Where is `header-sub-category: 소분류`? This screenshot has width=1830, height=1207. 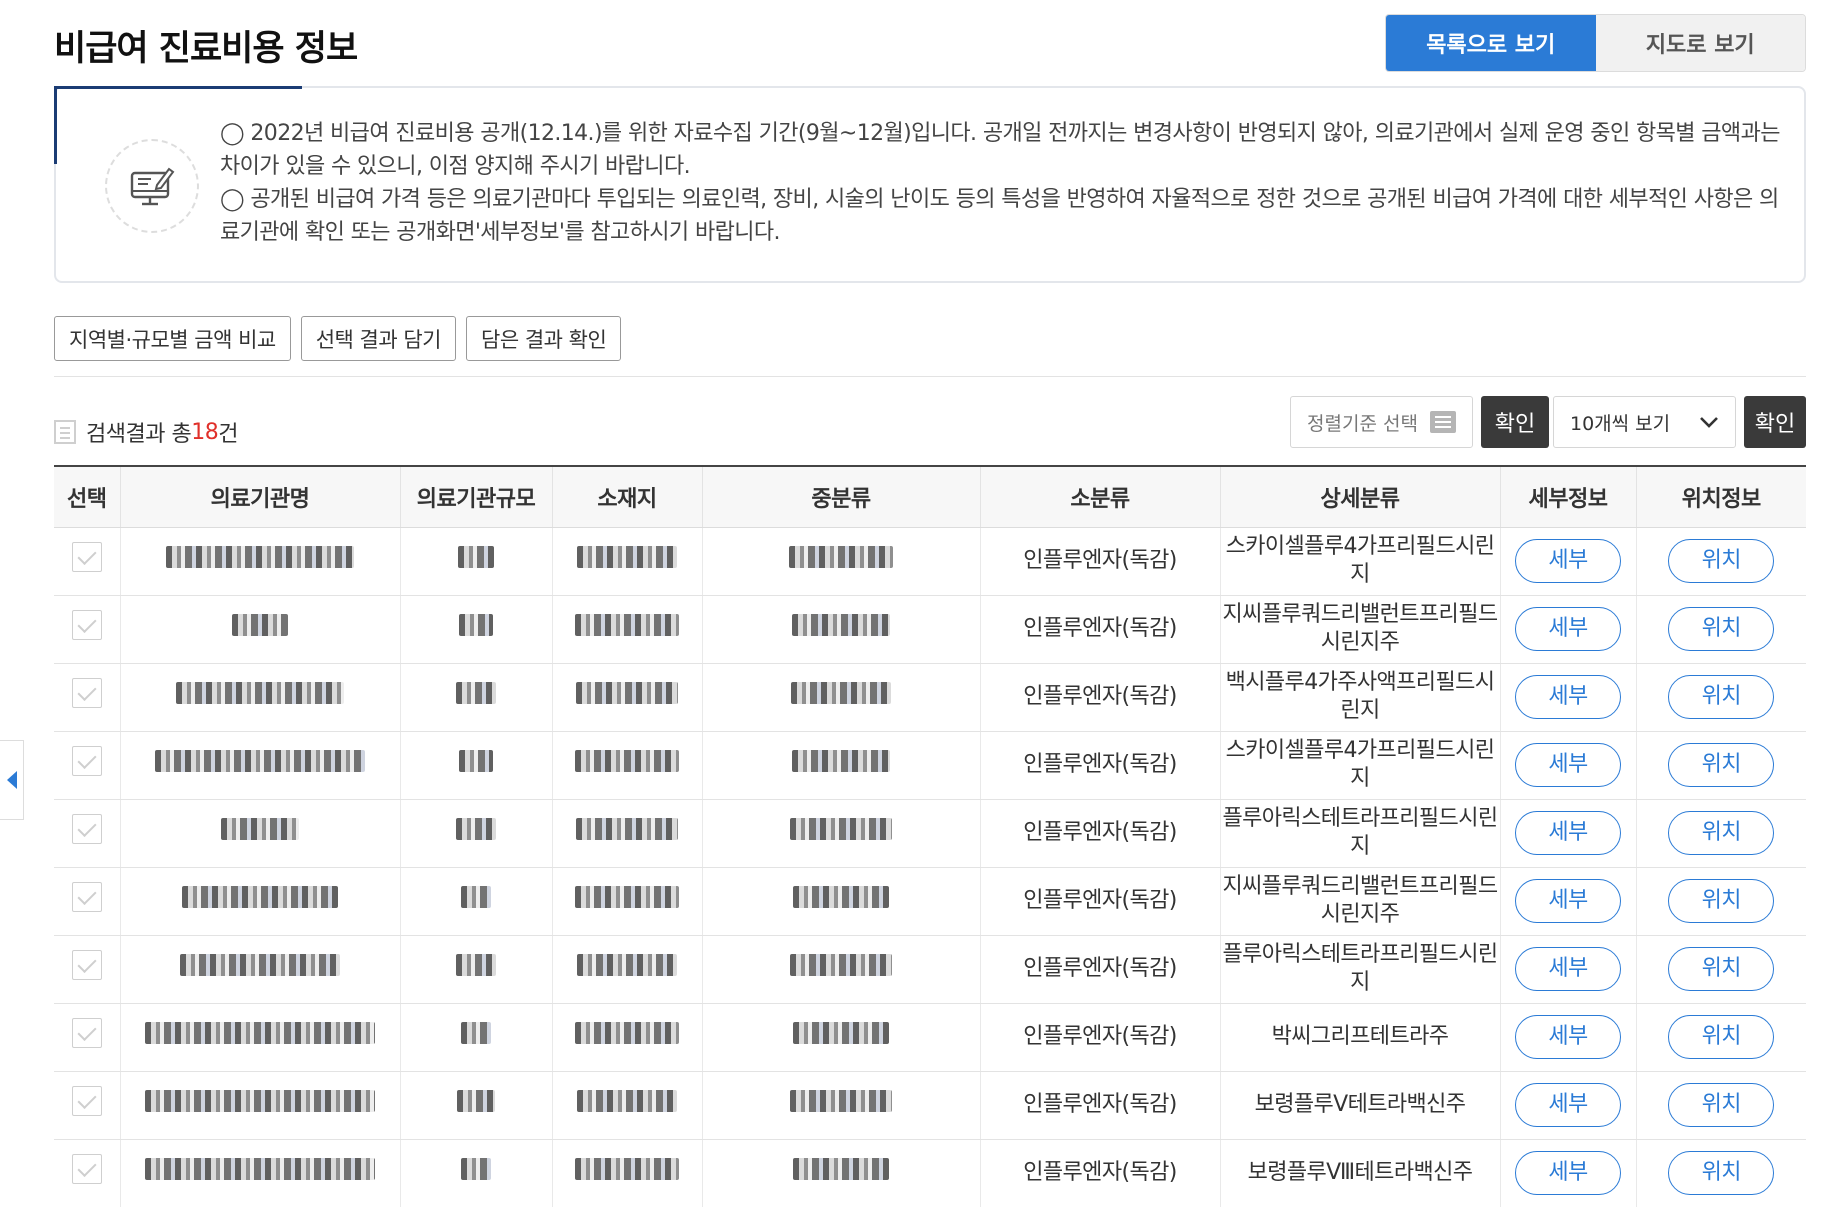
header-sub-category: 소분류 is located at coordinates (1100, 497).